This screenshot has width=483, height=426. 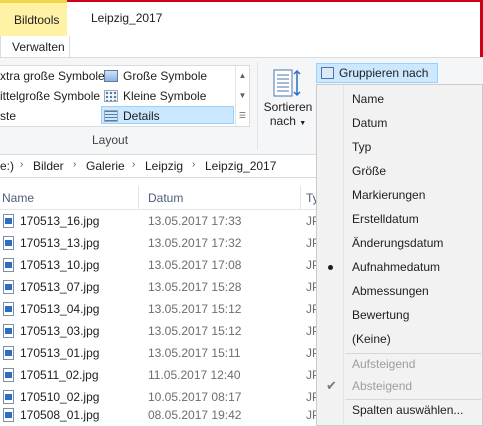 I want to click on file-date: 08.05.2017 19:42, so click(x=195, y=415).